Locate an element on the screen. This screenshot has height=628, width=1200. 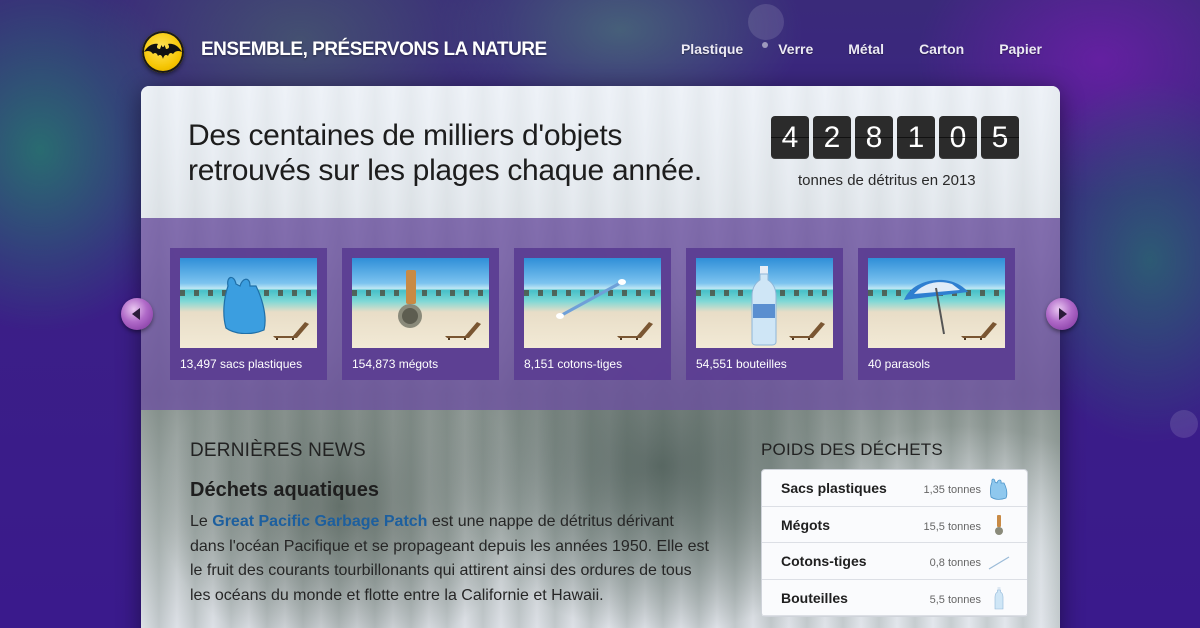
main-nav: Plastique Verre Métal Carton Papier is located at coordinates (844, 49).